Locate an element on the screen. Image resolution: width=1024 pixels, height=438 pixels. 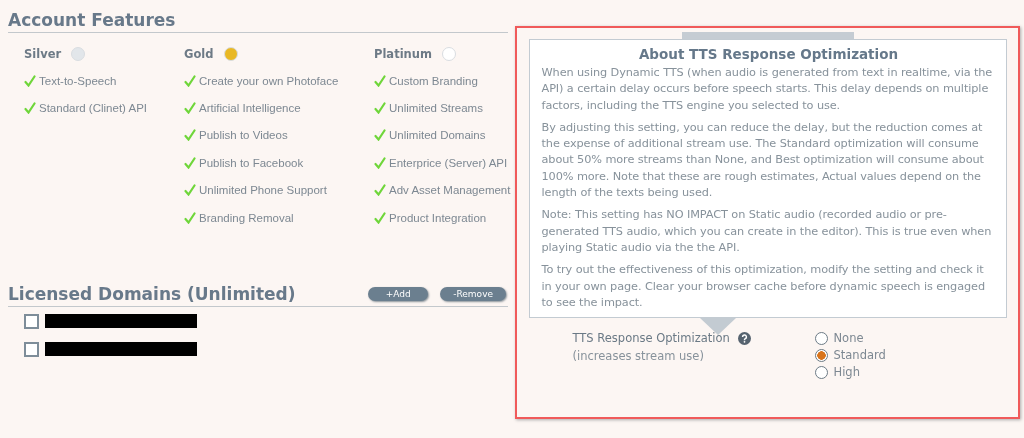
option-label: Standard is located at coordinates (859, 355).